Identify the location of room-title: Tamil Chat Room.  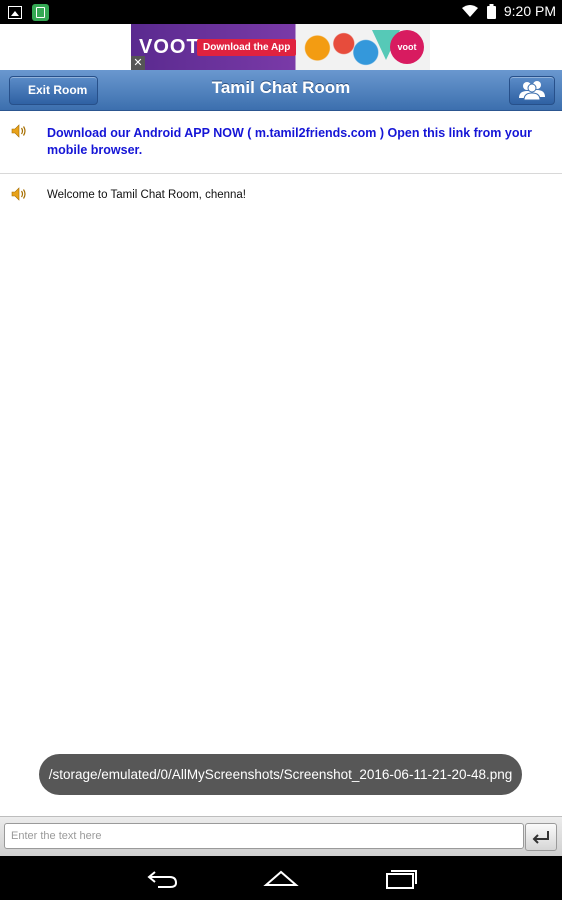
(281, 87).